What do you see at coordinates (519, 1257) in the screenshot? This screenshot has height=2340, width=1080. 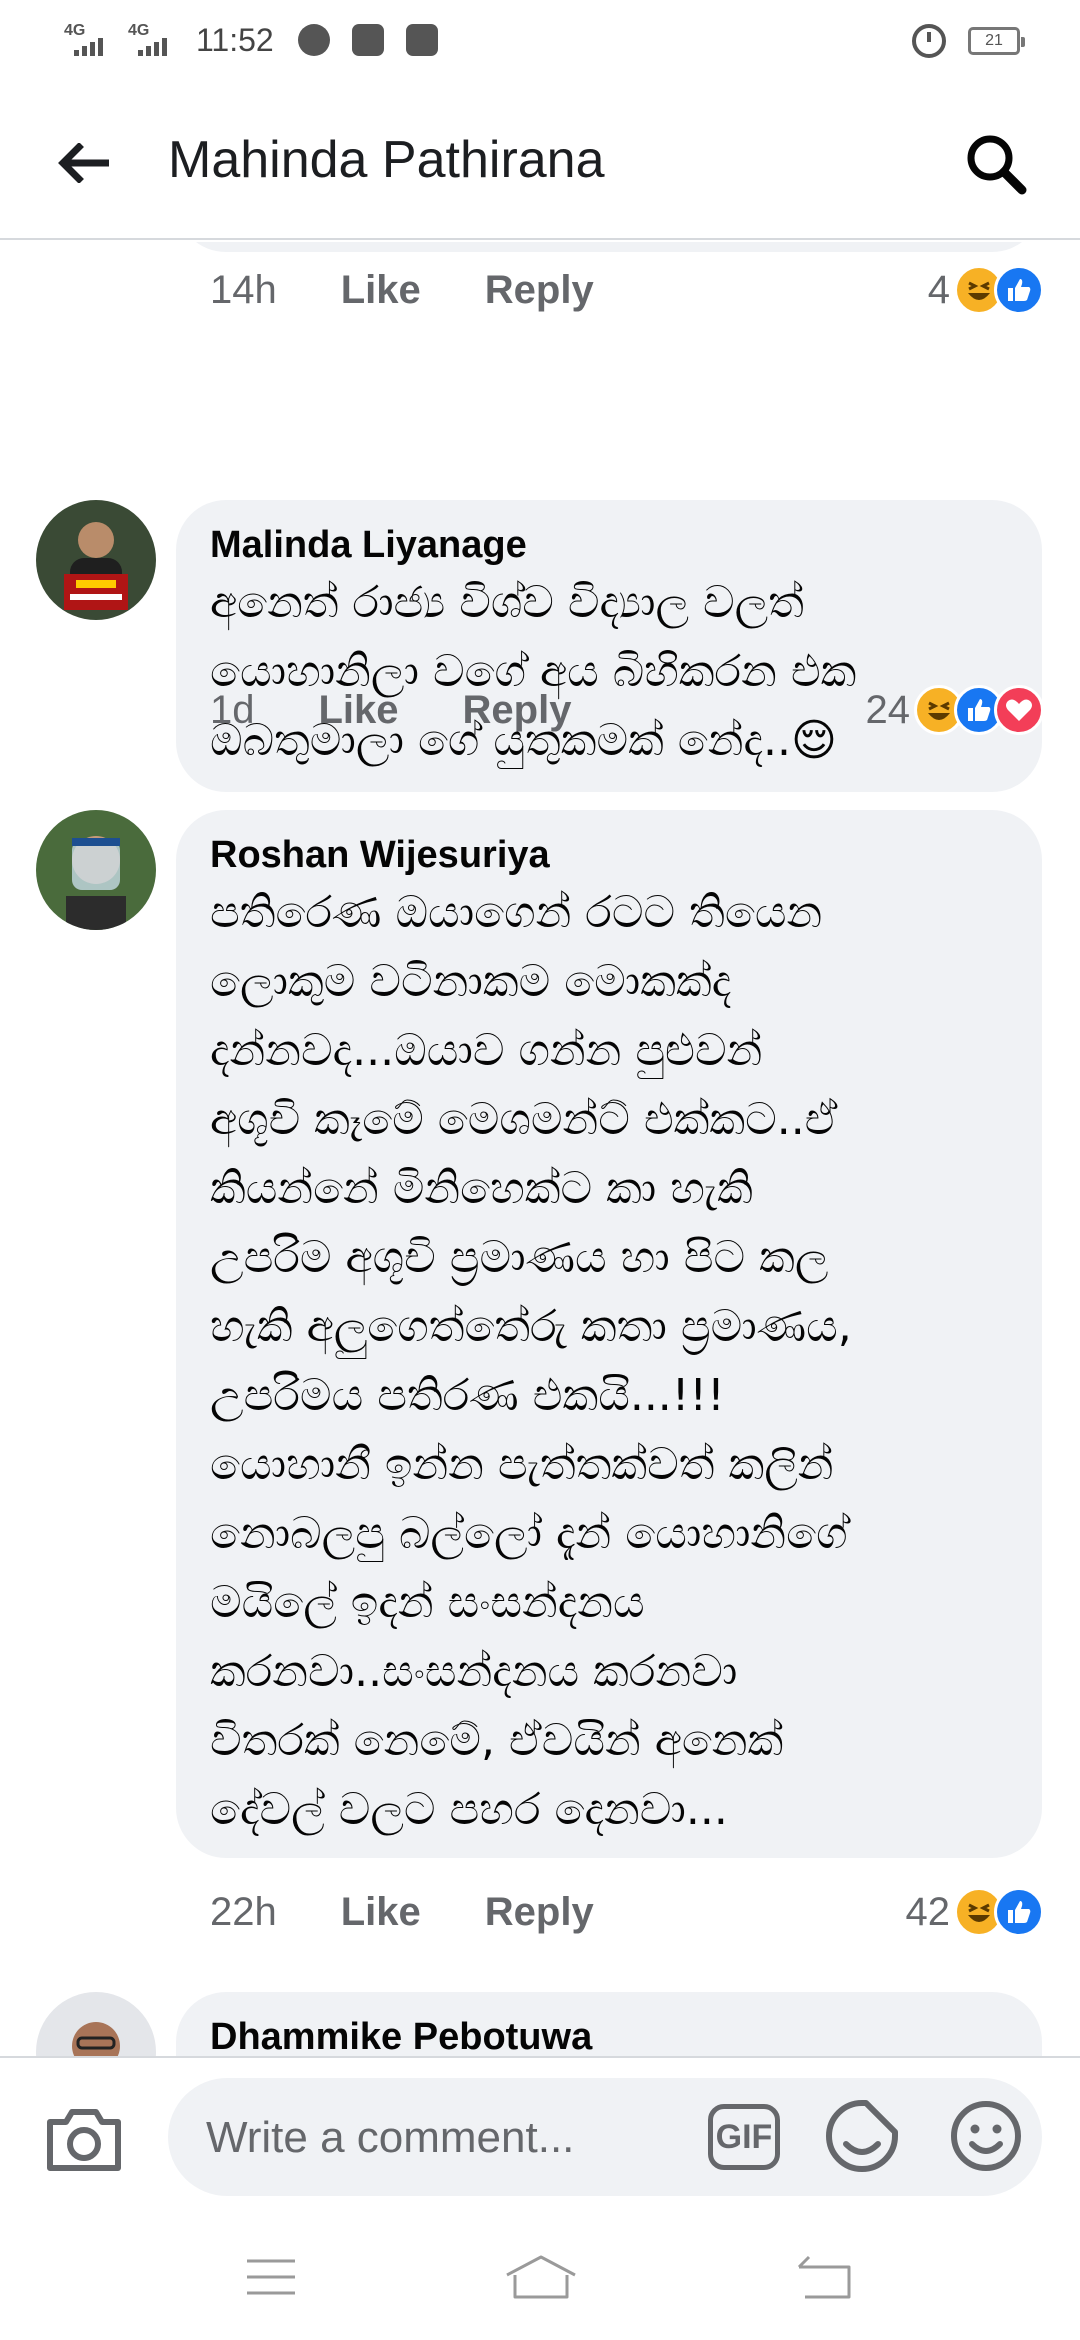 I see `comment-line: උපරිම අශූචි ප්‍රමාණය හා පිට කල` at bounding box center [519, 1257].